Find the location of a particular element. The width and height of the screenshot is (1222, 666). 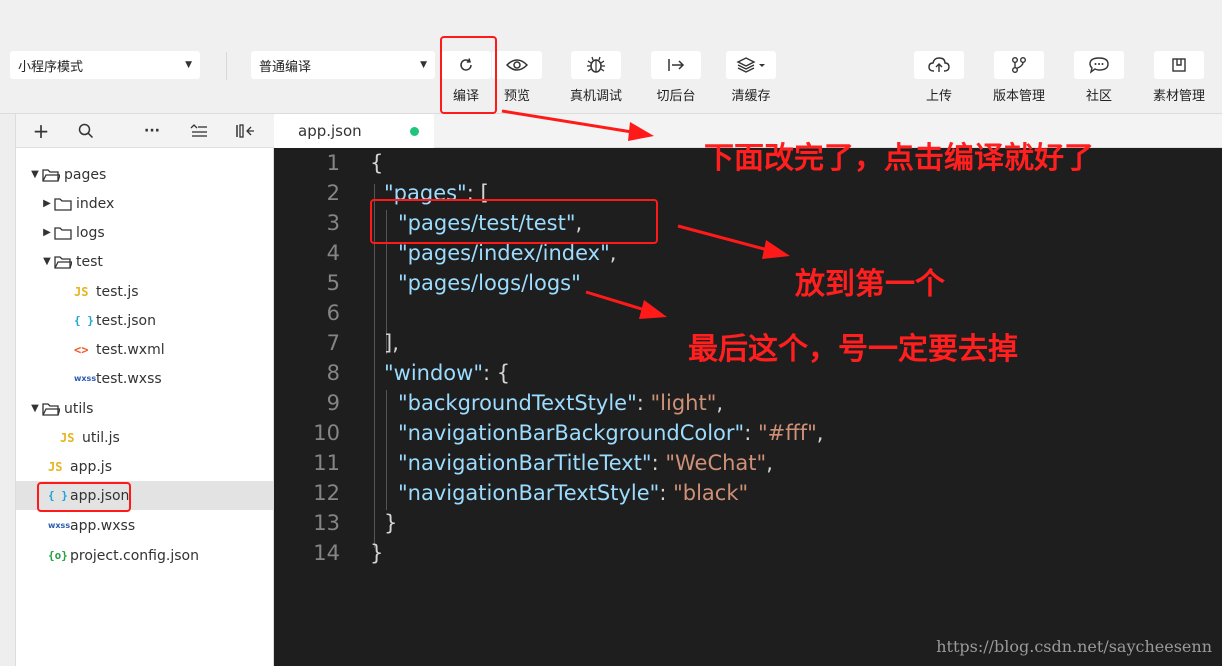

switch-background-label: 切后台 is located at coordinates (676, 96).